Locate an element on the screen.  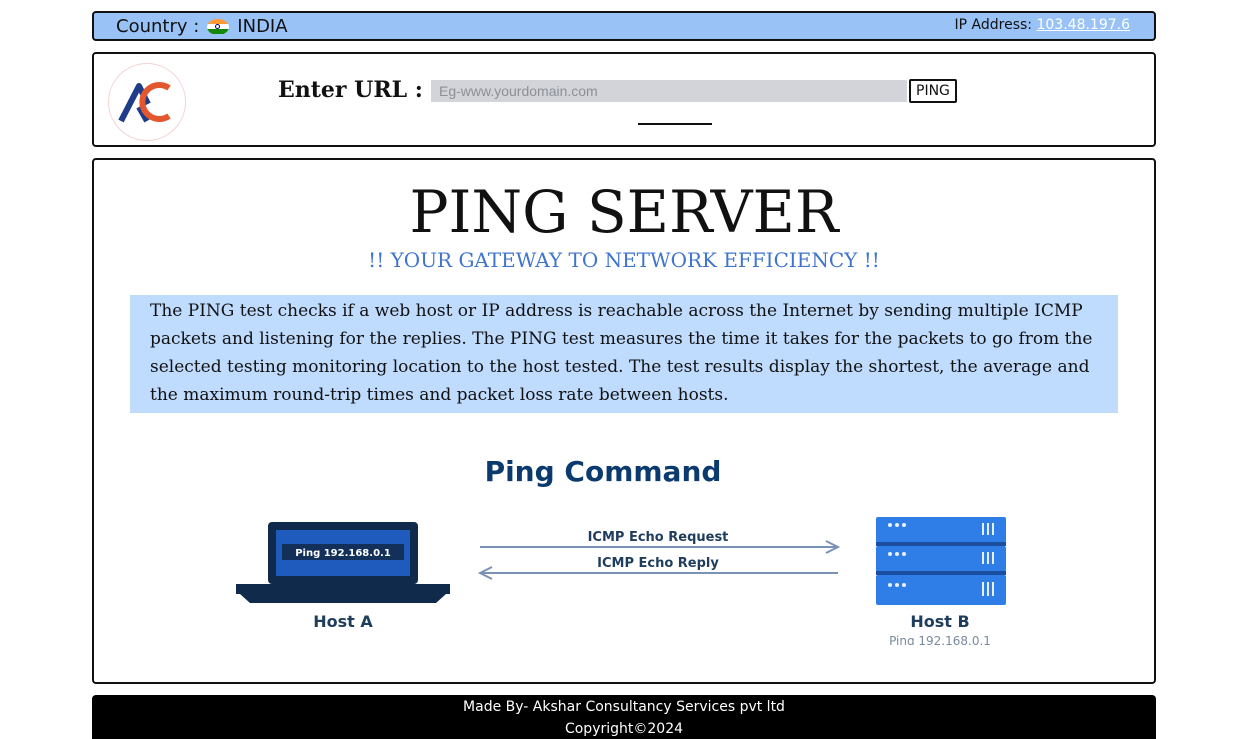
laptop-screen-text: Ping 192.168.0.1 is located at coordinates (343, 553).